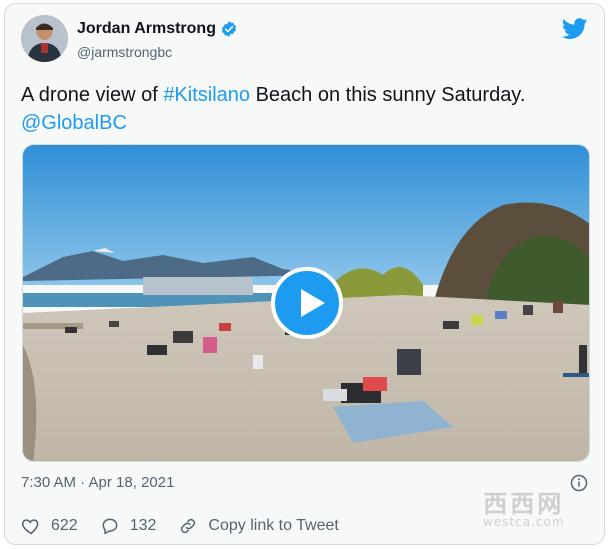 Image resolution: width=611 pixels, height=549 pixels. I want to click on tweet-text-after: Beach on this sunny Saturday., so click(388, 95).